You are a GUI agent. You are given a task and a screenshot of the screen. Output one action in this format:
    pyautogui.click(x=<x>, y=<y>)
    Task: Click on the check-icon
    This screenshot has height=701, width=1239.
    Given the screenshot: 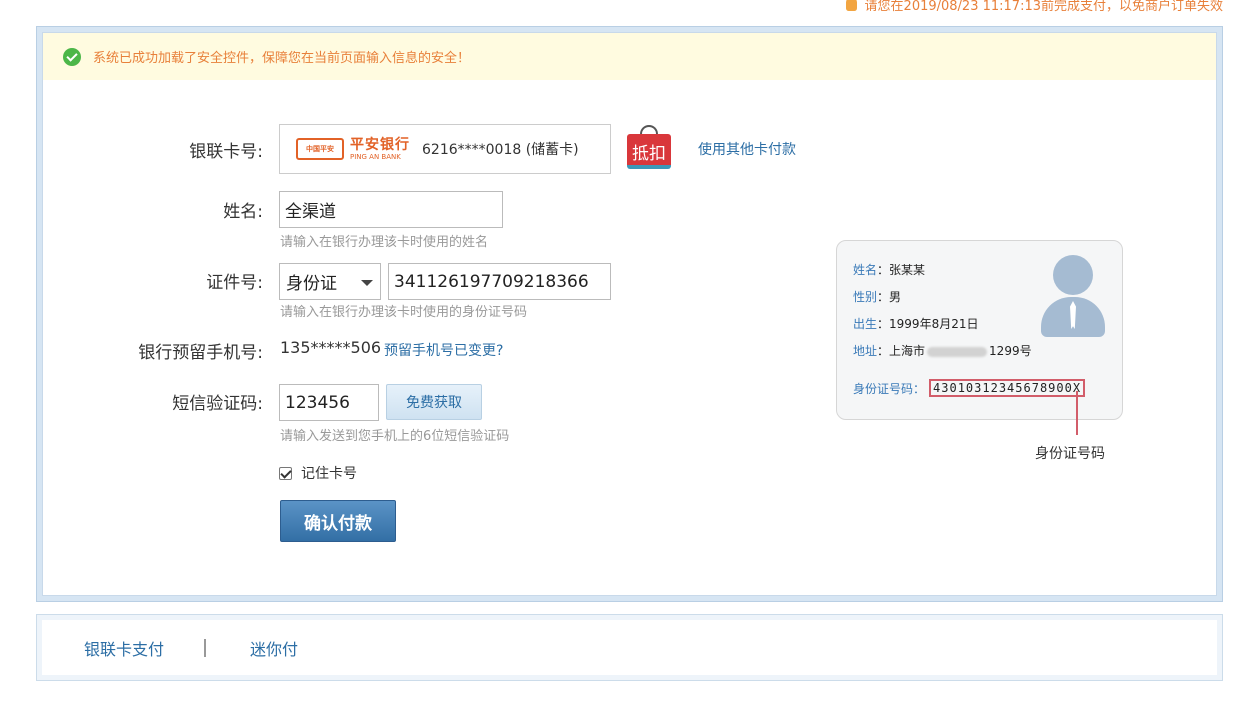 What is the action you would take?
    pyautogui.click(x=72, y=56)
    